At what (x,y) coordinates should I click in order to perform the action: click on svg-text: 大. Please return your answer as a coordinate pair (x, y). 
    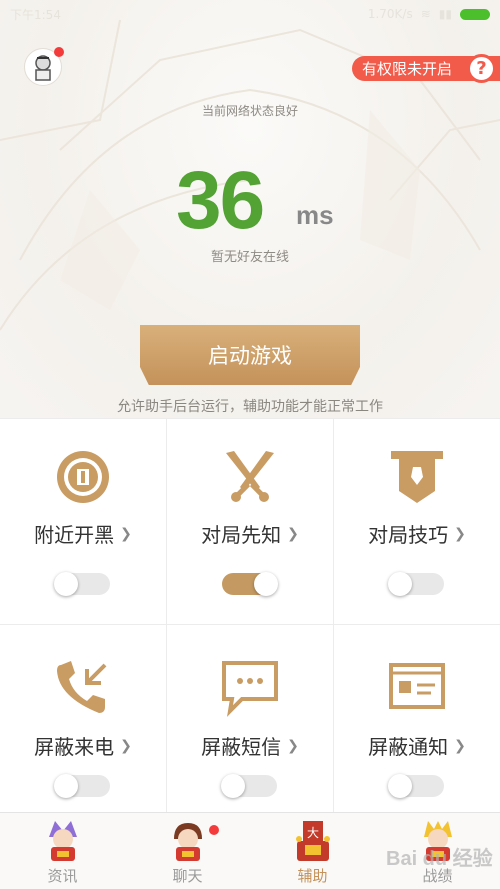
    Looking at the image, I should click on (312, 833).